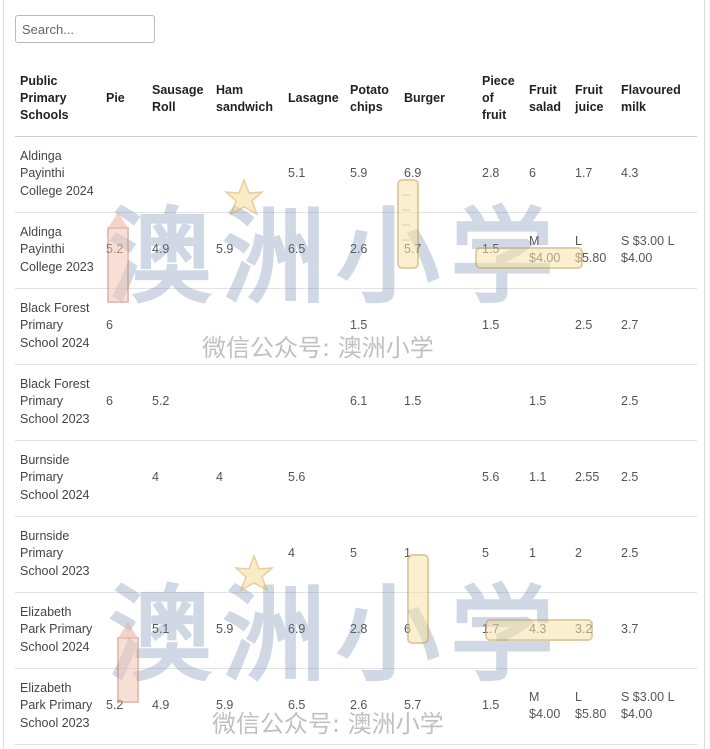 The height and width of the screenshot is (749, 710). I want to click on price-cell: 2.55, so click(593, 478).